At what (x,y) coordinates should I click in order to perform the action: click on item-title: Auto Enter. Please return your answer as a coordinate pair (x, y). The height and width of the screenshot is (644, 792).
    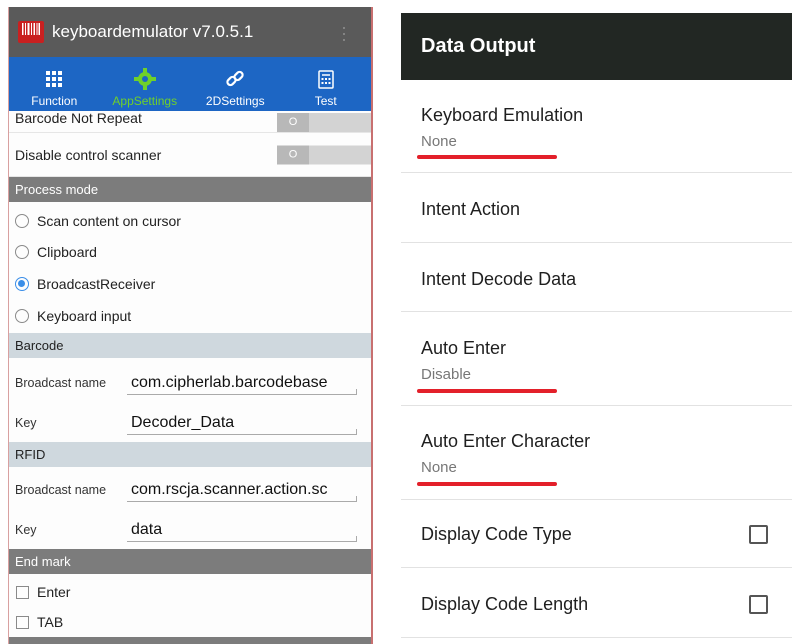
    Looking at the image, I should click on (464, 348).